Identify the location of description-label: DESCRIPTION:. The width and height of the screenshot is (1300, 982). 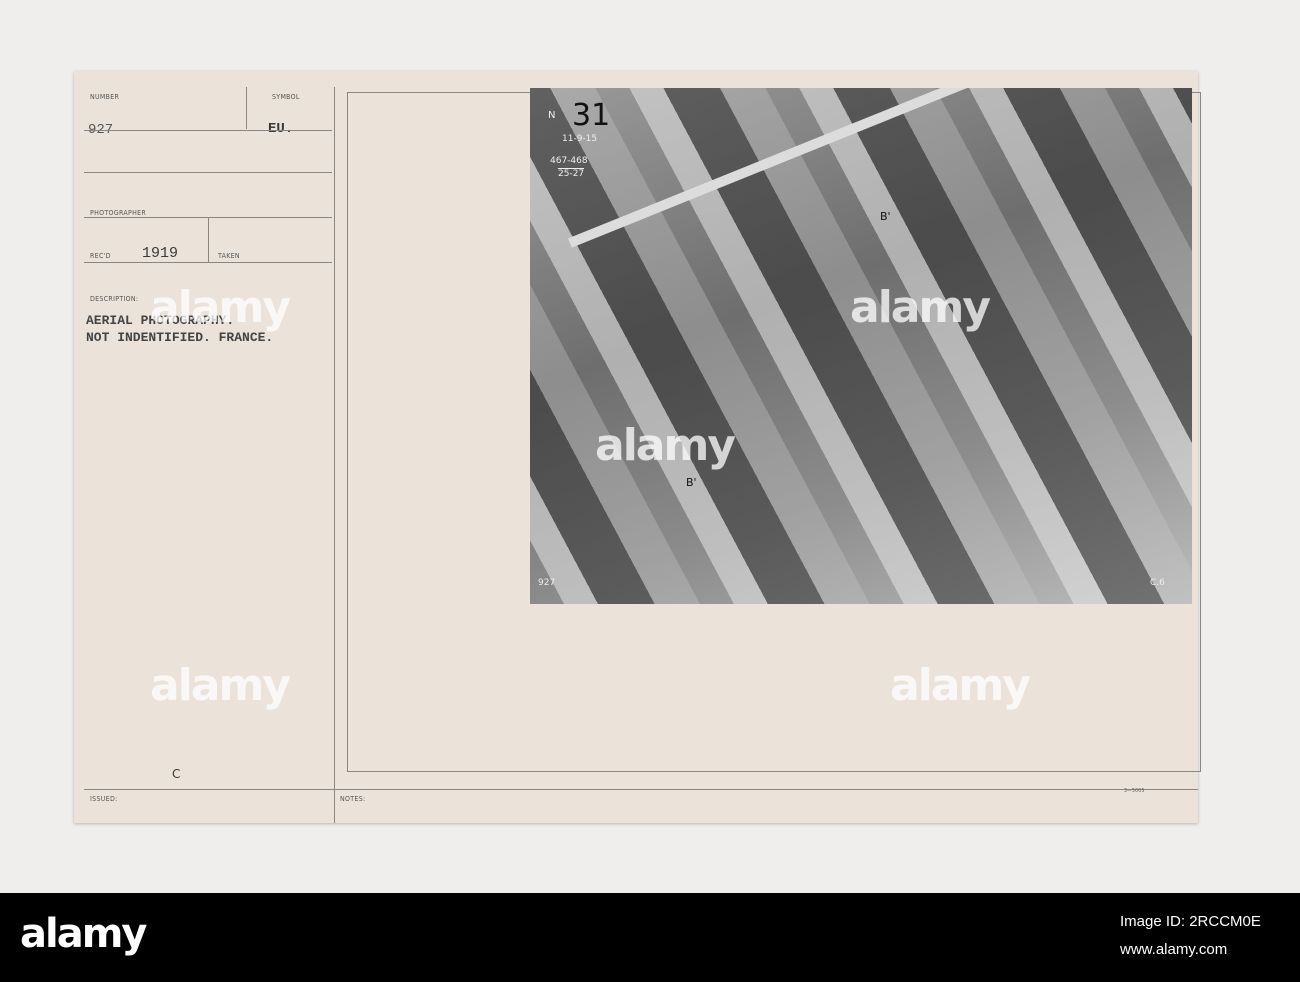
(114, 299).